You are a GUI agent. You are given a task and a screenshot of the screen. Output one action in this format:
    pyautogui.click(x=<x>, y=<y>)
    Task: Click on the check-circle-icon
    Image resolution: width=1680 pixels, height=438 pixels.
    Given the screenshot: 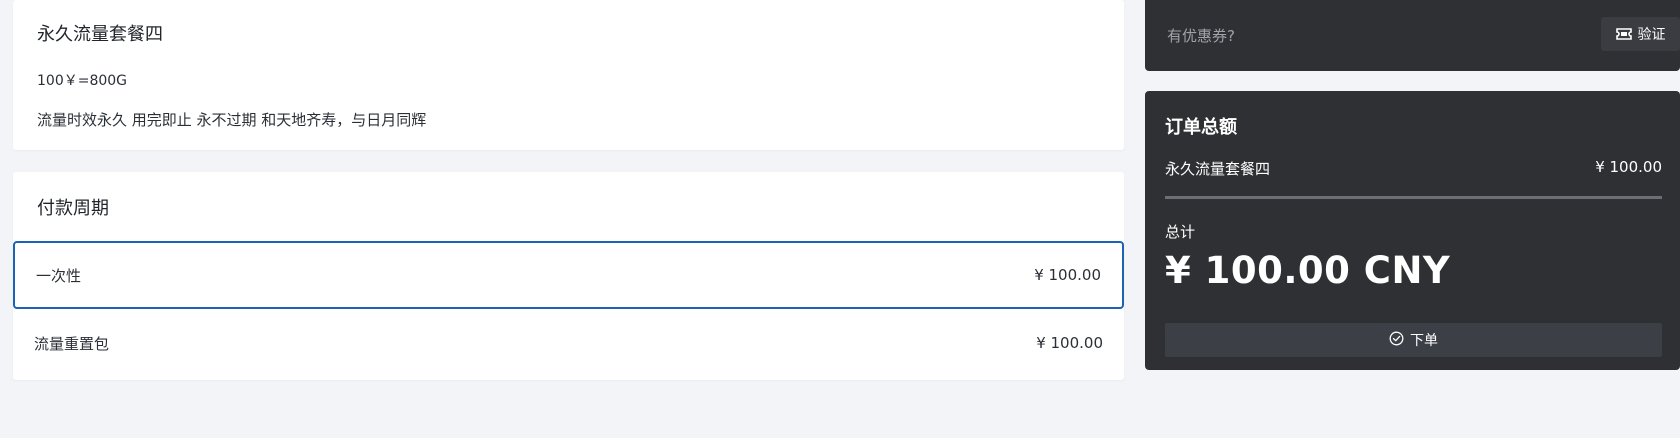 What is the action you would take?
    pyautogui.click(x=1396, y=340)
    